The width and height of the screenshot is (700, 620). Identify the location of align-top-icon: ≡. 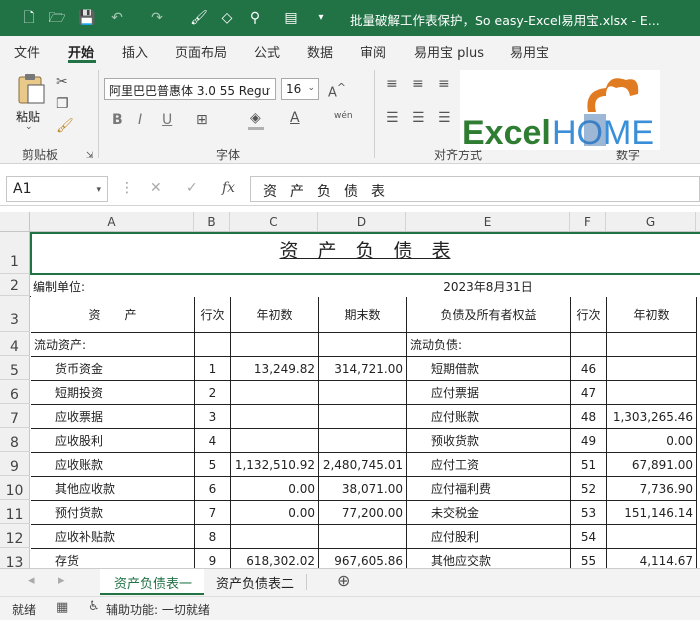
(392, 84).